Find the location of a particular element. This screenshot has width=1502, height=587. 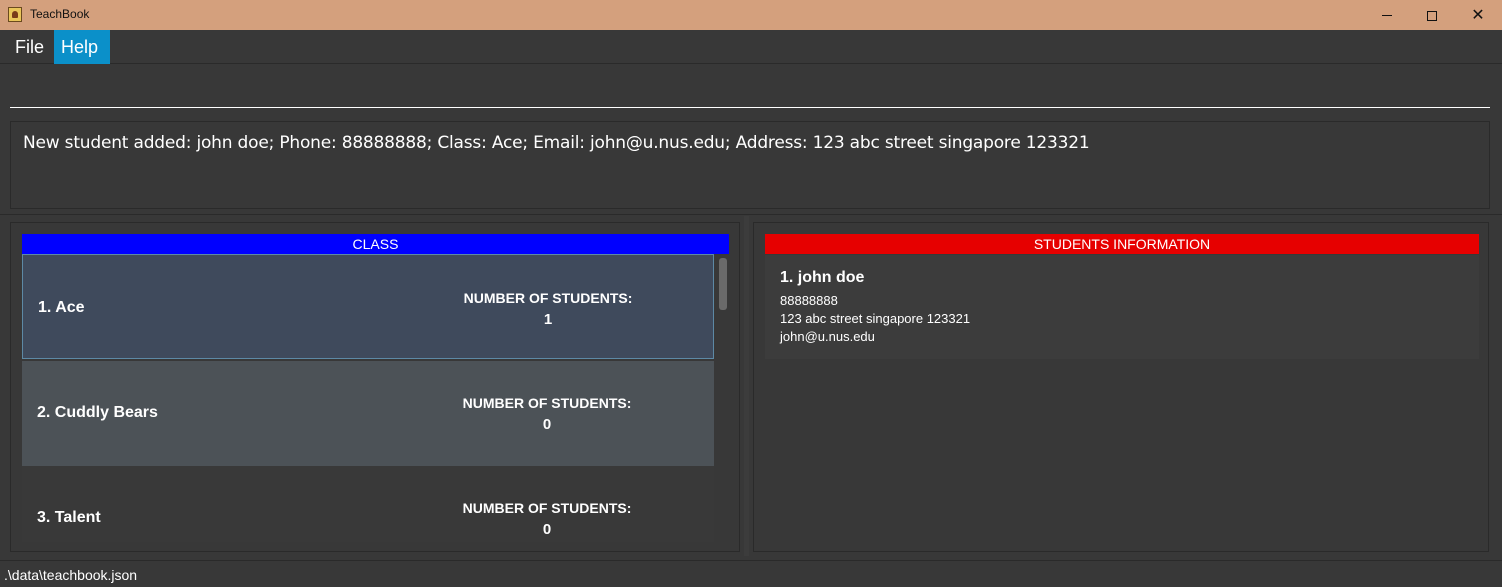

maximize-icon is located at coordinates (1432, 15).